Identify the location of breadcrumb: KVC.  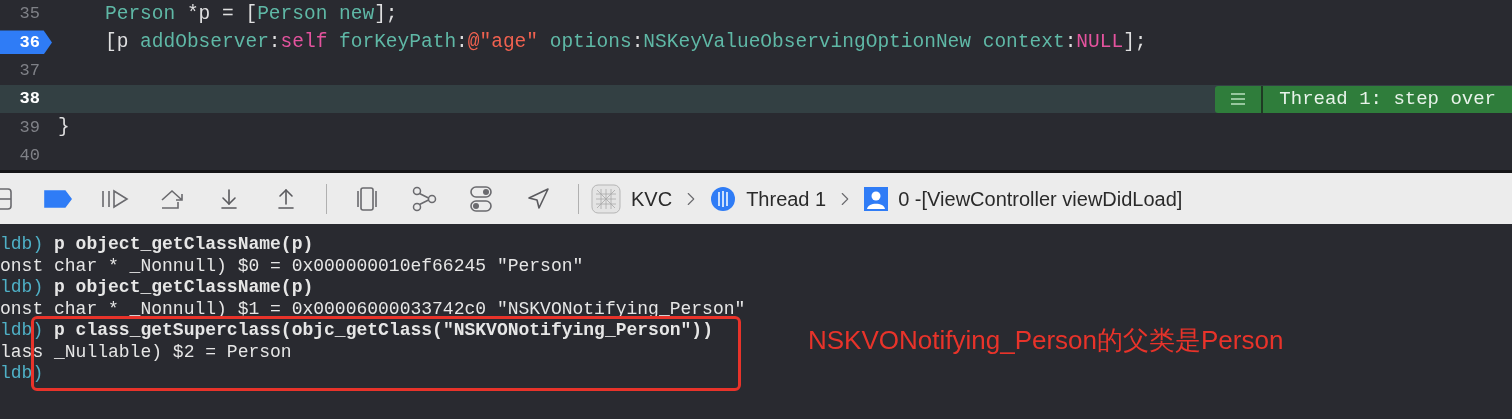
(632, 198).